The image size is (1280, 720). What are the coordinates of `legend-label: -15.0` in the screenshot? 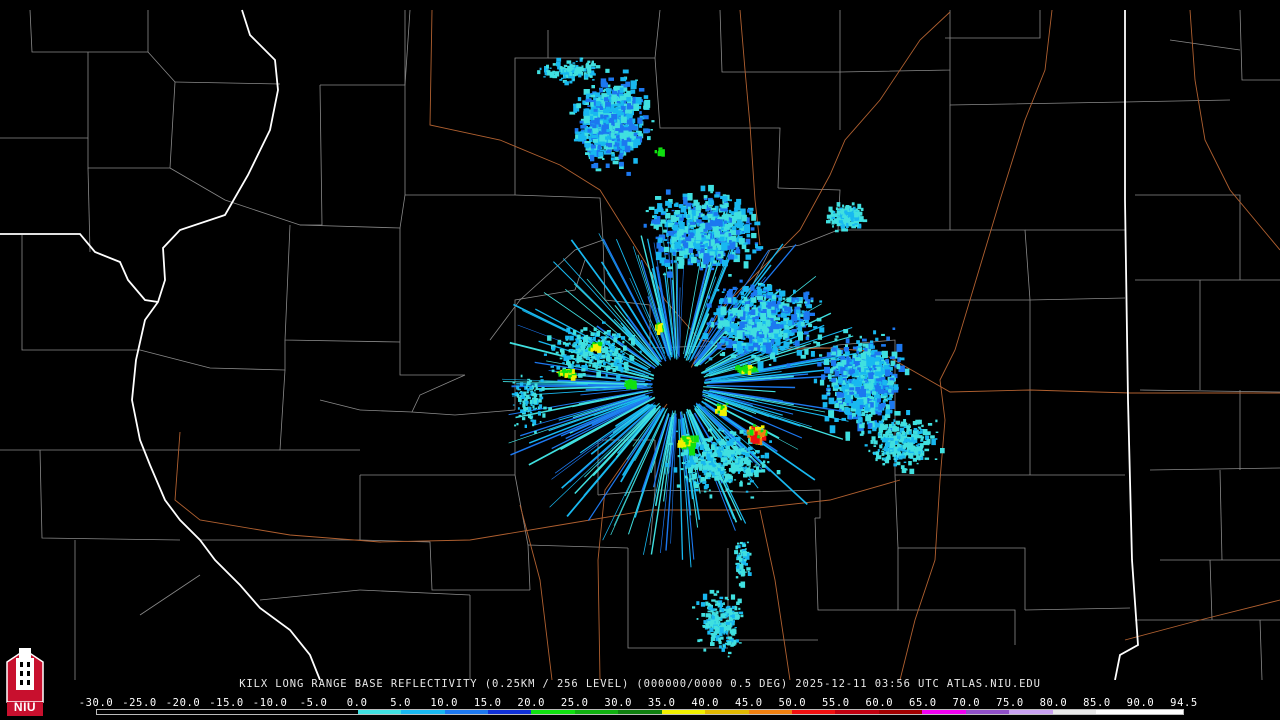 It's located at (226, 703).